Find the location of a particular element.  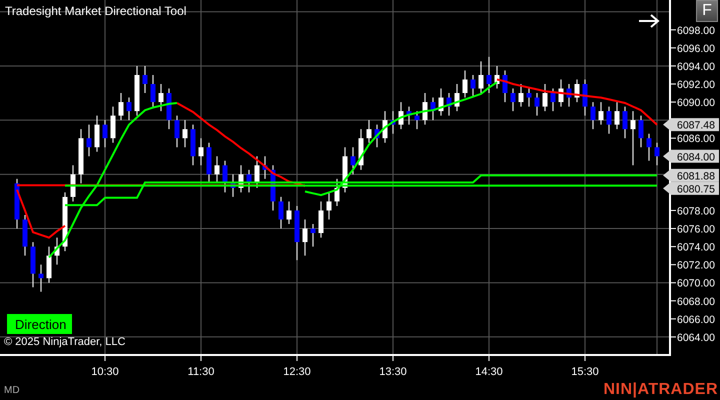

price-marker: 6087.48 is located at coordinates (691, 125).